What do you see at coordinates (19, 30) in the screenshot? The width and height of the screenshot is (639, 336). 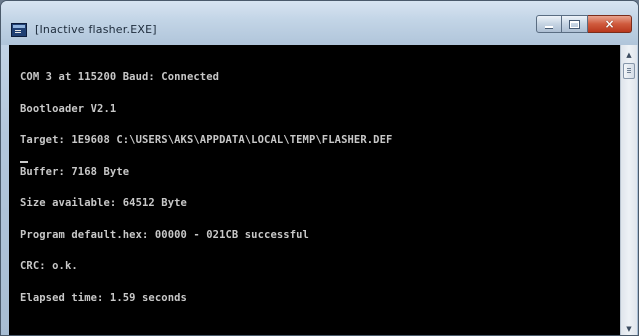 I see `console-app-icon` at bounding box center [19, 30].